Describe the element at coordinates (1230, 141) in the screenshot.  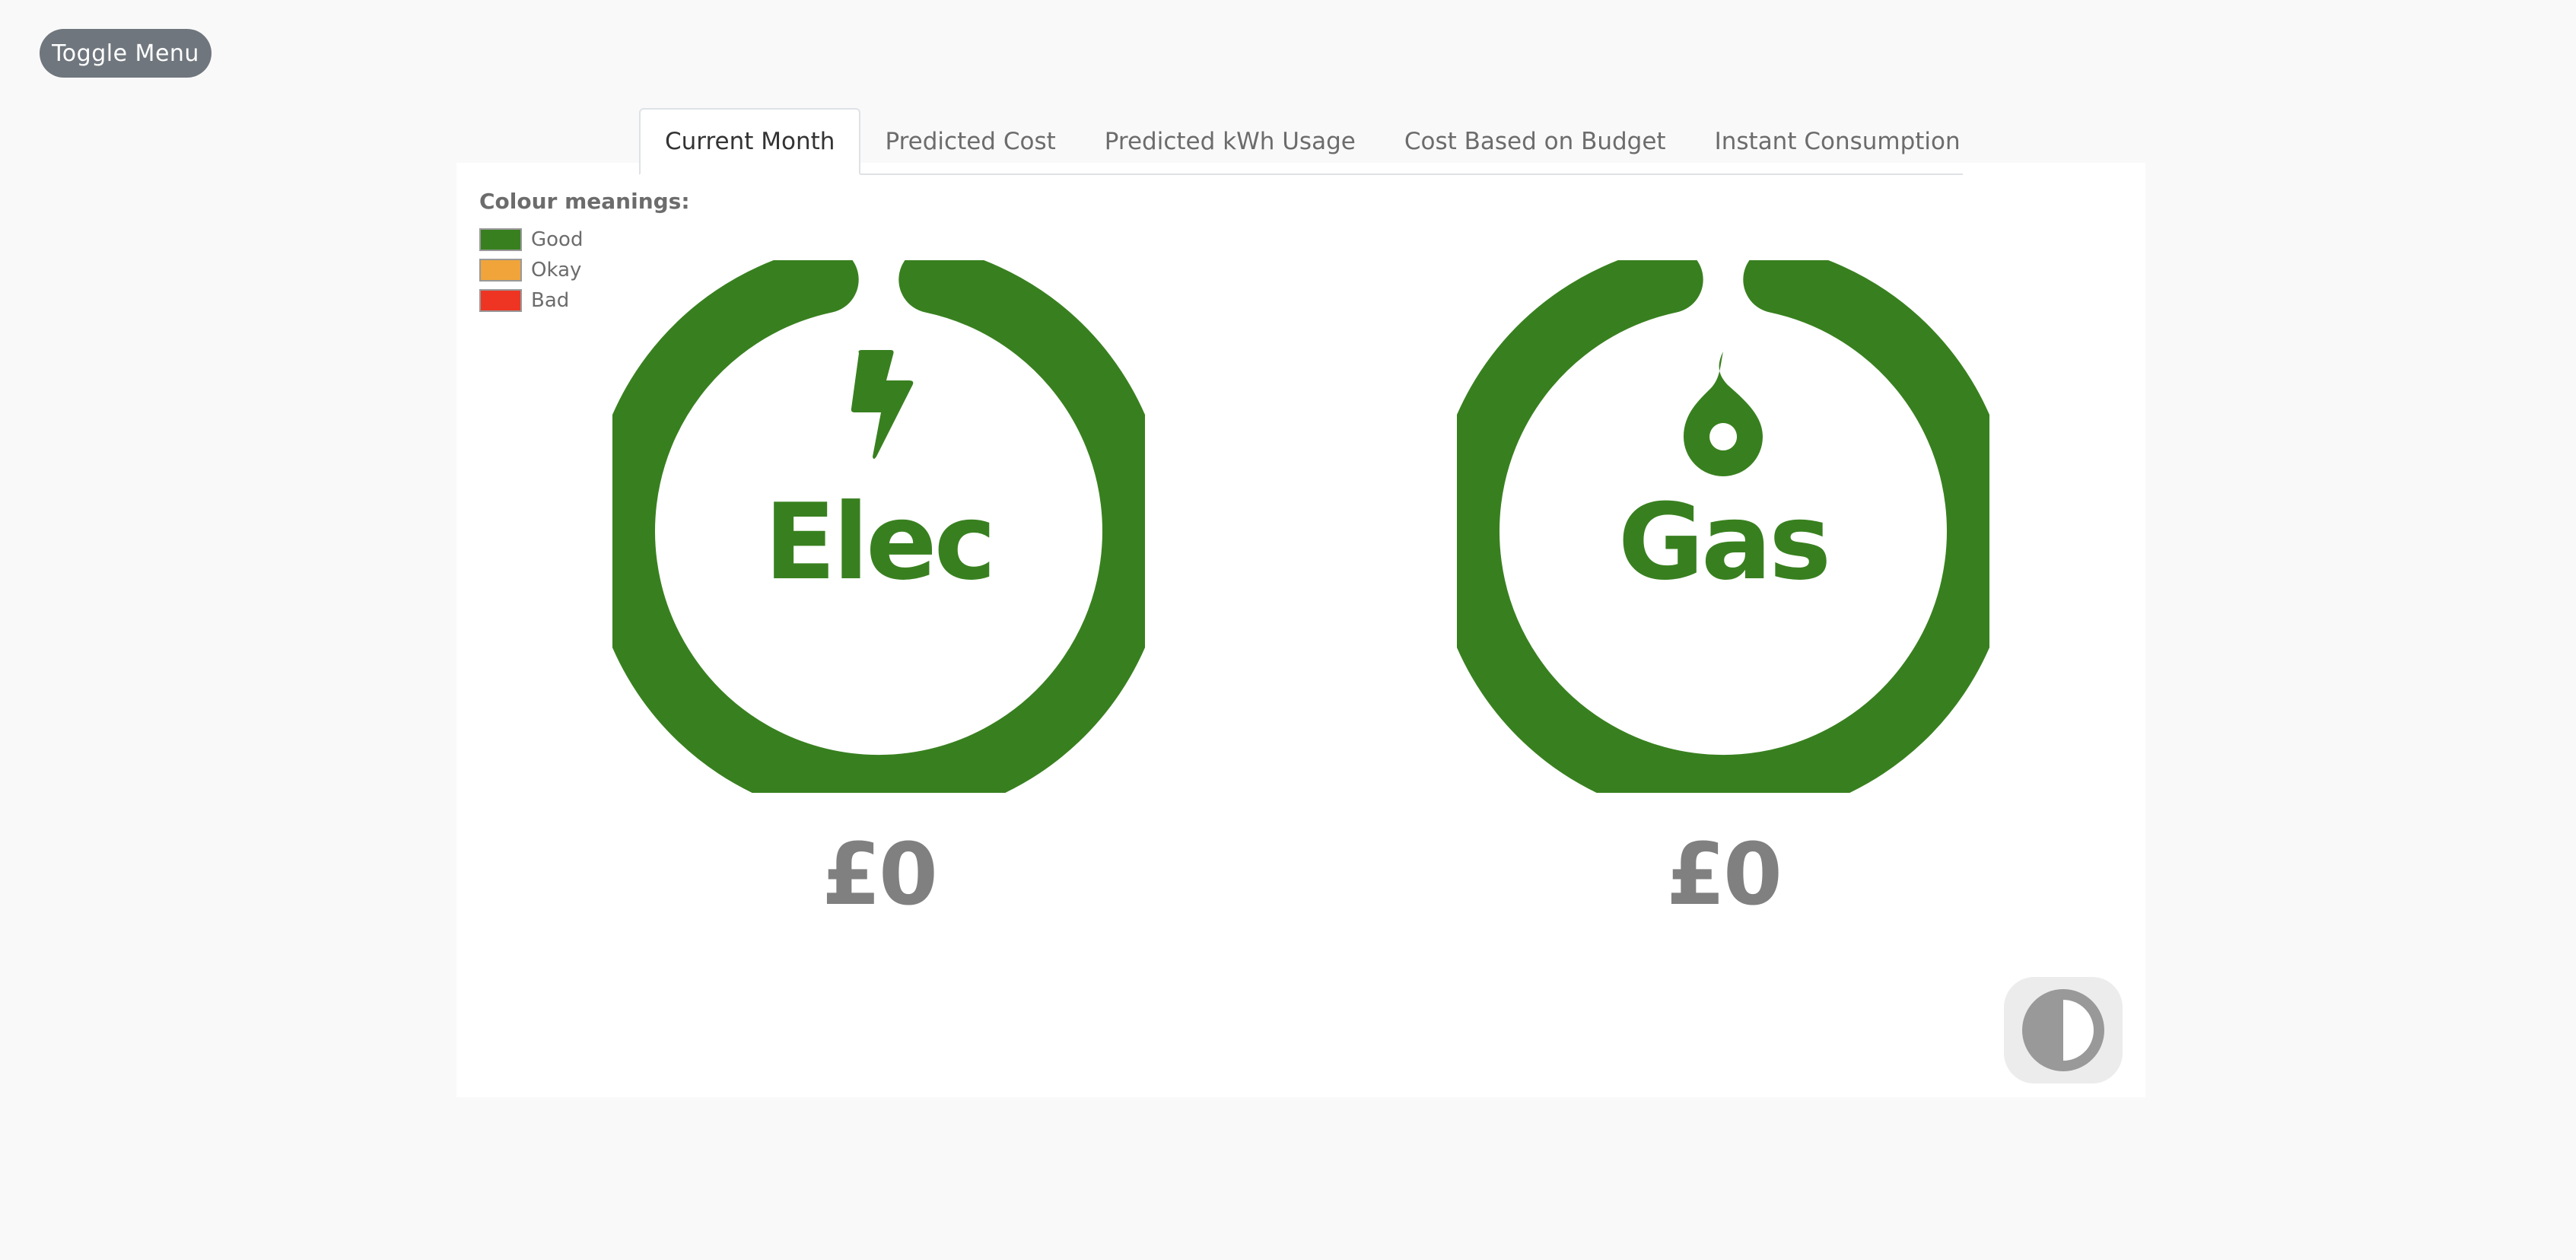
I see `tab-predicted-kwh-usage: Predicted kWh Usage` at that location.